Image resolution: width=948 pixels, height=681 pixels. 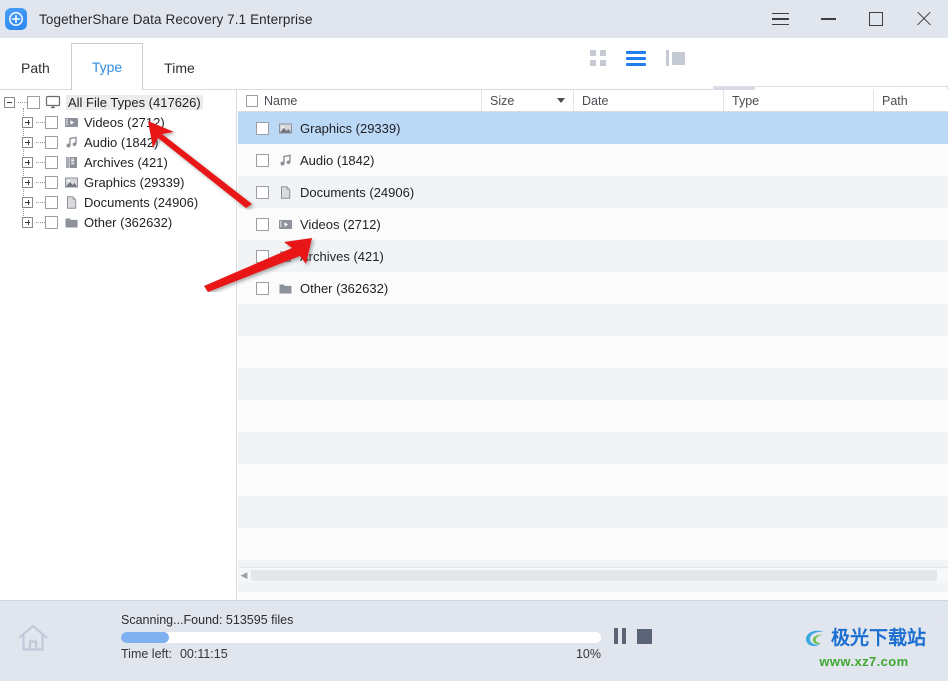 I want to click on table-row: Documents (24906), so click(x=593, y=192).